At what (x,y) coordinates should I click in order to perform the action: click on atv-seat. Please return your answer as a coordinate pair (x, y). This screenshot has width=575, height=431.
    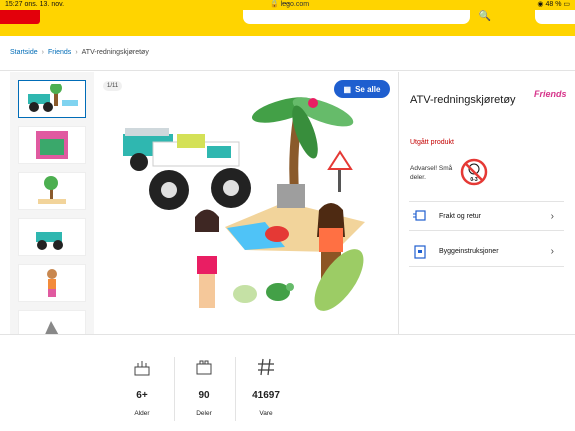
    Looking at the image, I should click on (191, 141).